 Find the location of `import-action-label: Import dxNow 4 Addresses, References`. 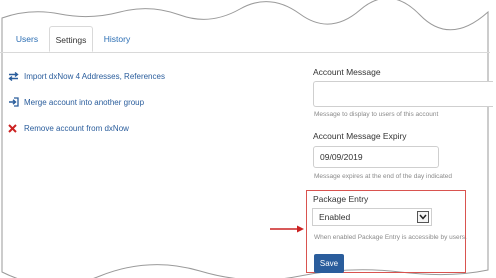

import-action-label: Import dxNow 4 Addresses, References is located at coordinates (94, 76).